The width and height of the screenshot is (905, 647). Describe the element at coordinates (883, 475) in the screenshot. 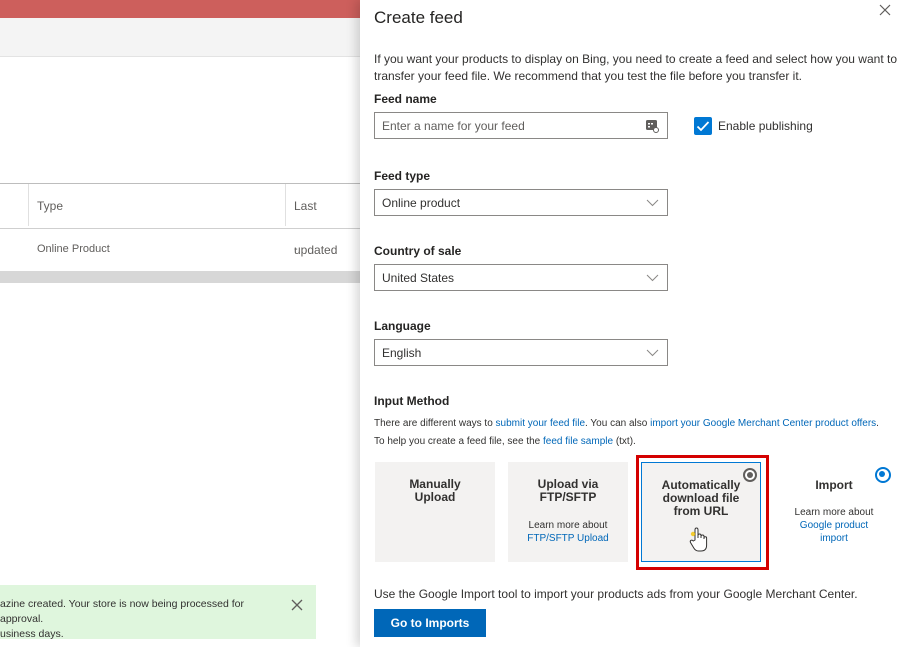

I see `radio-button-selected` at that location.